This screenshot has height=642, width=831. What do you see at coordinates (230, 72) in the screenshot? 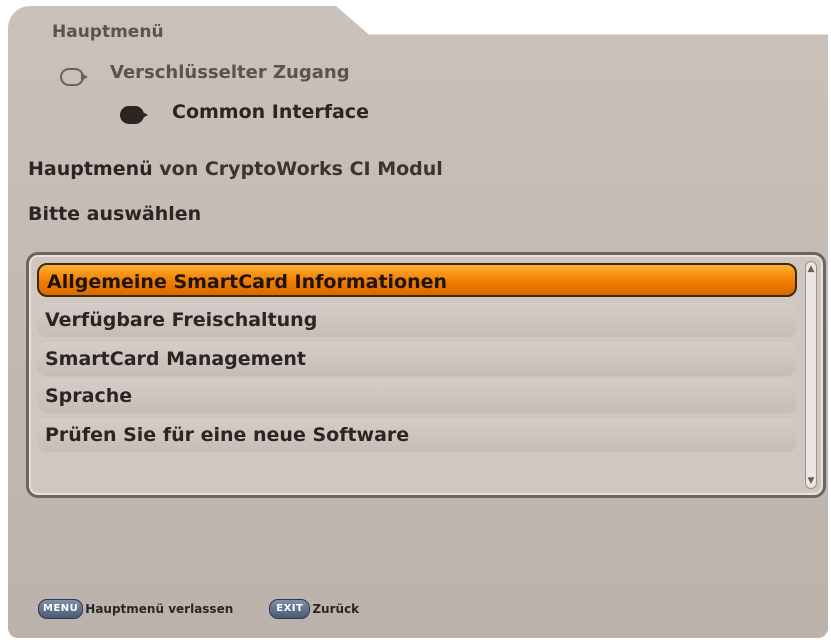
I see `breadcrumb-level1: Verschlüsselter Zugang` at bounding box center [230, 72].